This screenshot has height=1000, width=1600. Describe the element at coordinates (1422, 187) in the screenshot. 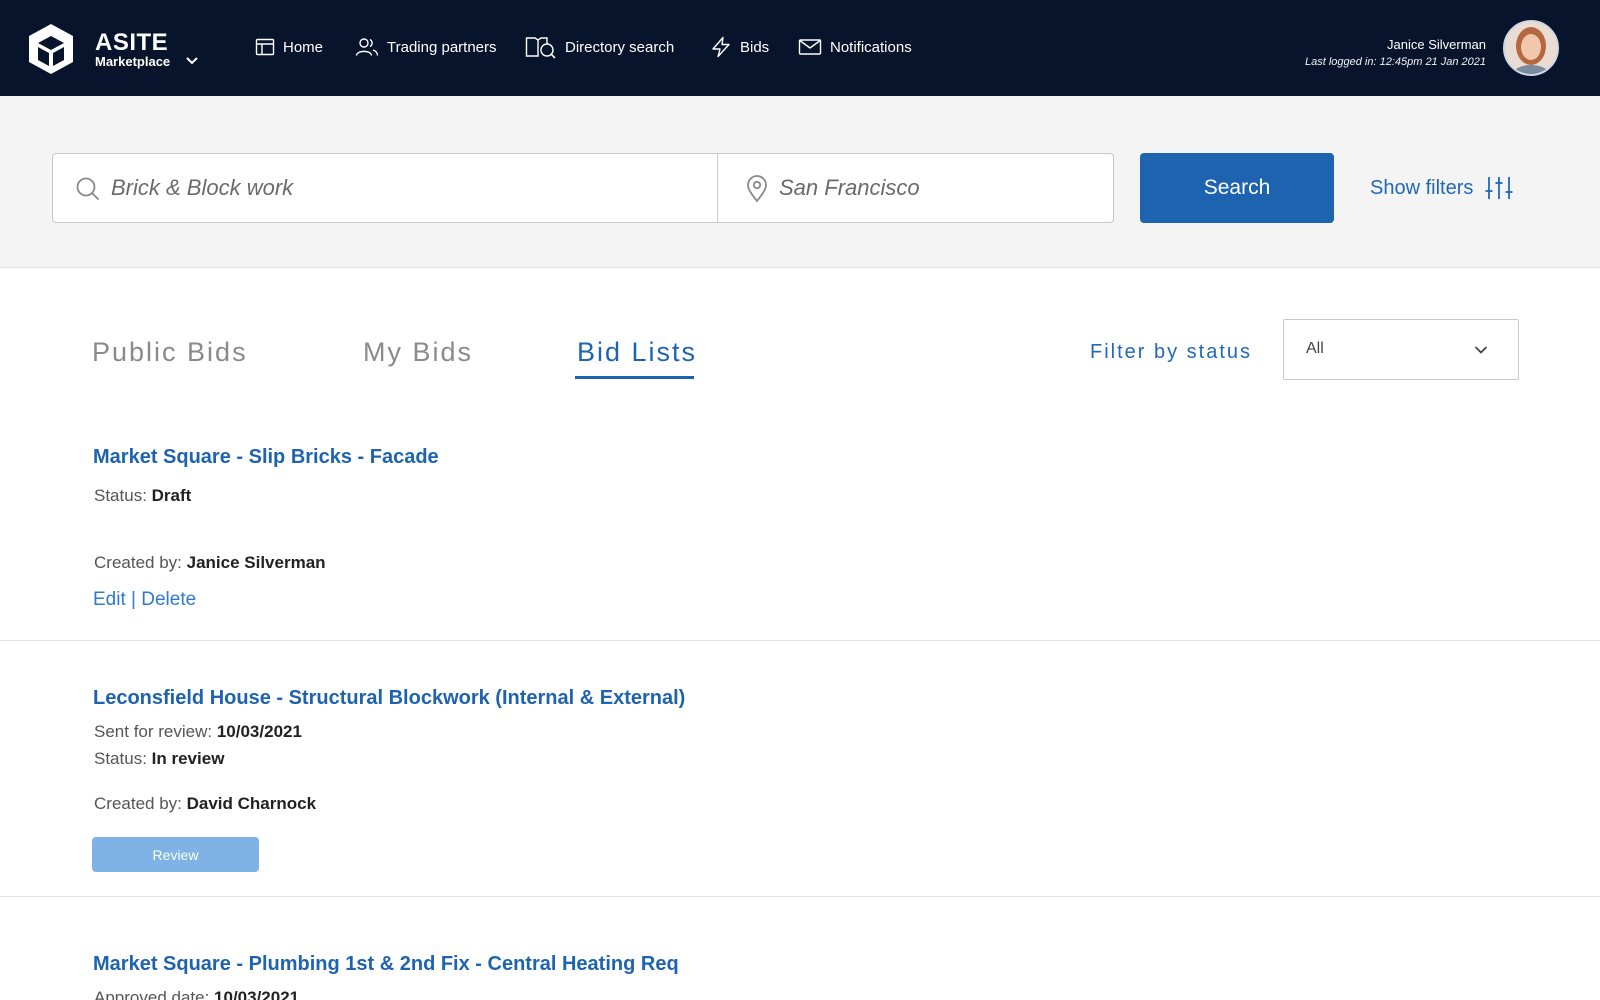

I see `show-filters-label: Show filters` at that location.